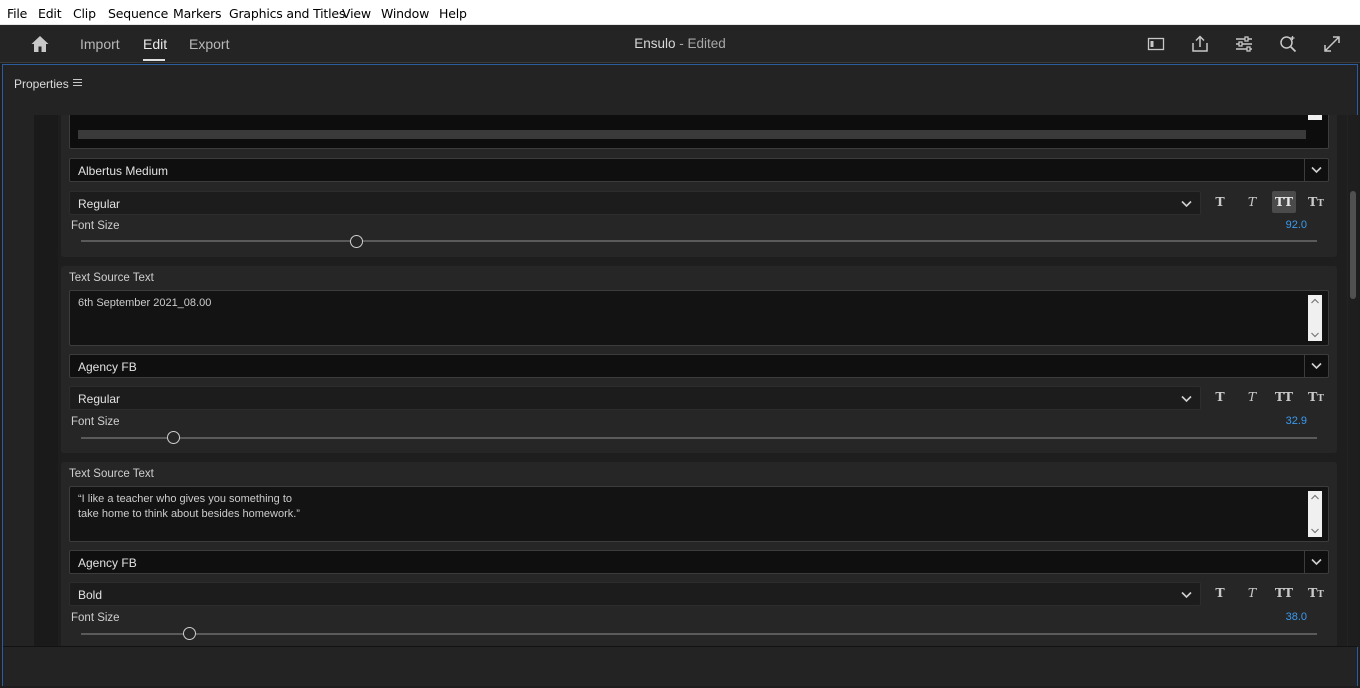  What do you see at coordinates (1353, 381) in the screenshot?
I see `properties-scrollbar` at bounding box center [1353, 381].